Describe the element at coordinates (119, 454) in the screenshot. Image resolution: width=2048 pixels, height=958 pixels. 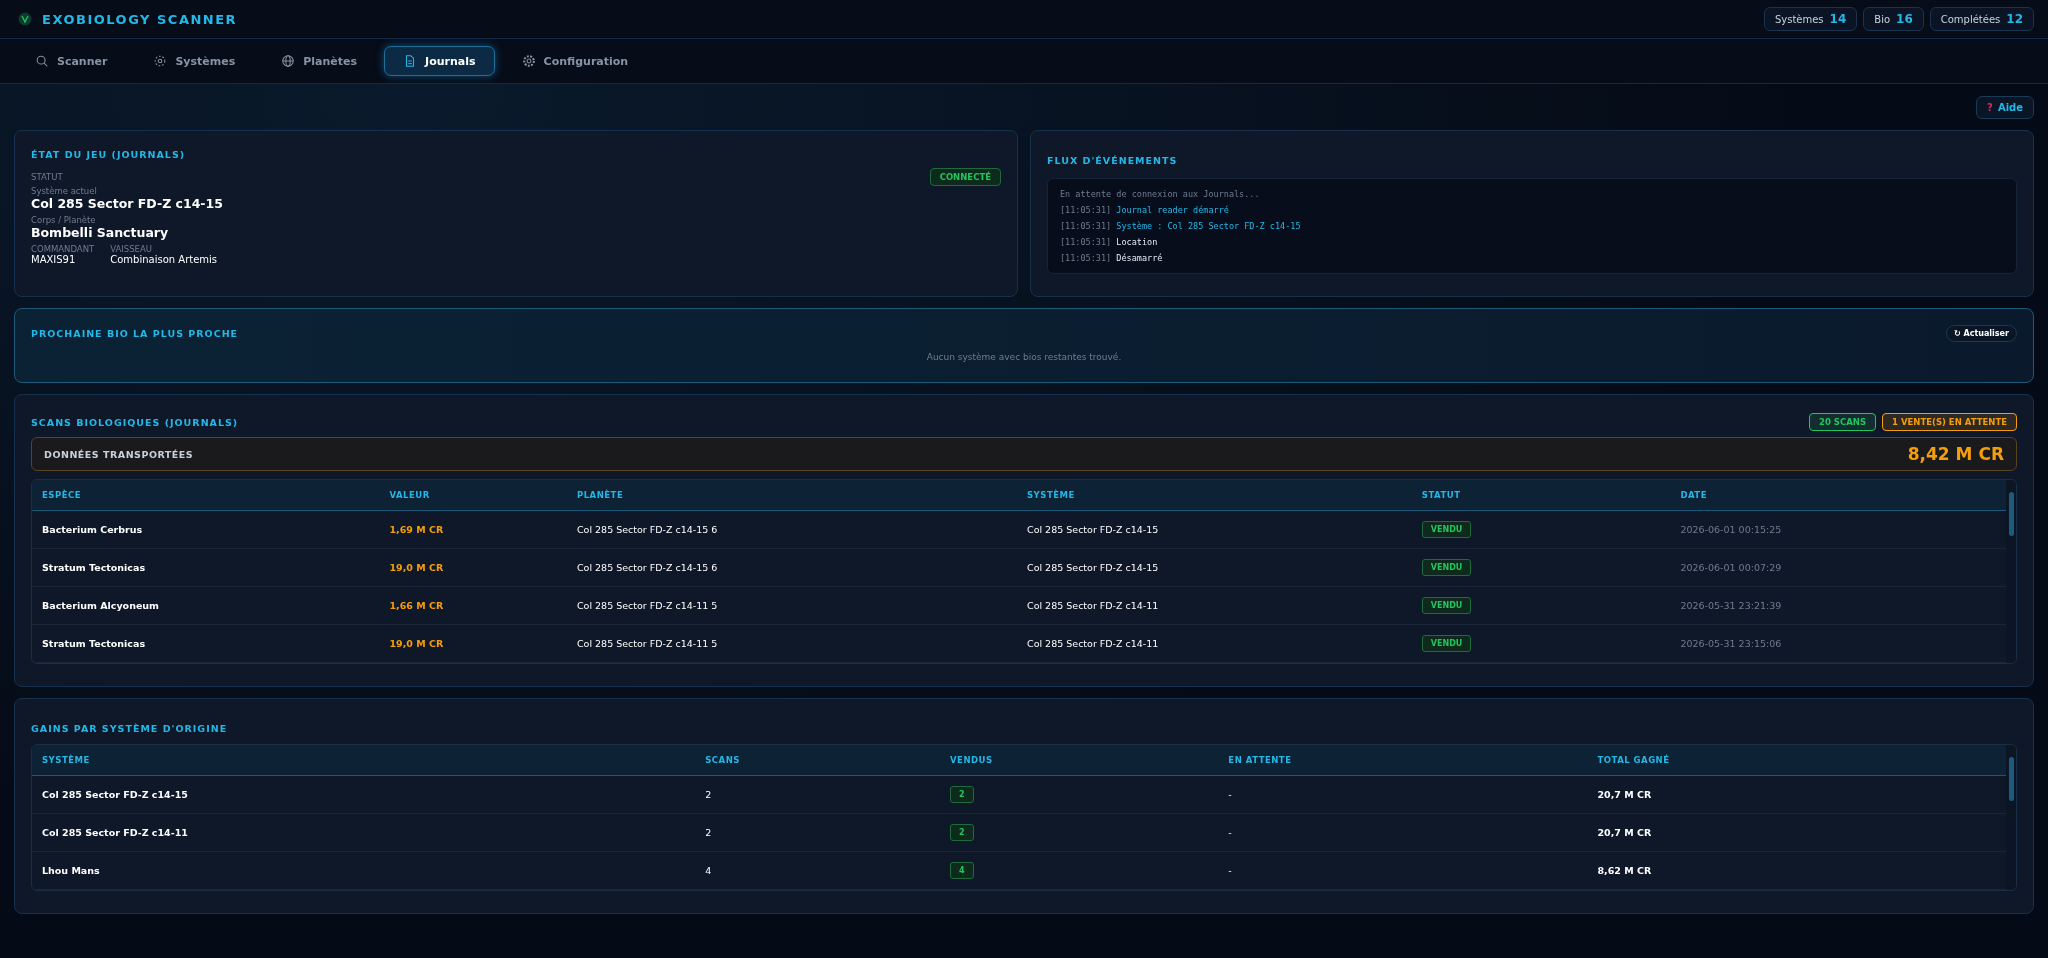
I see `carried-label: DONNÉES TRANSPORTÉES` at that location.